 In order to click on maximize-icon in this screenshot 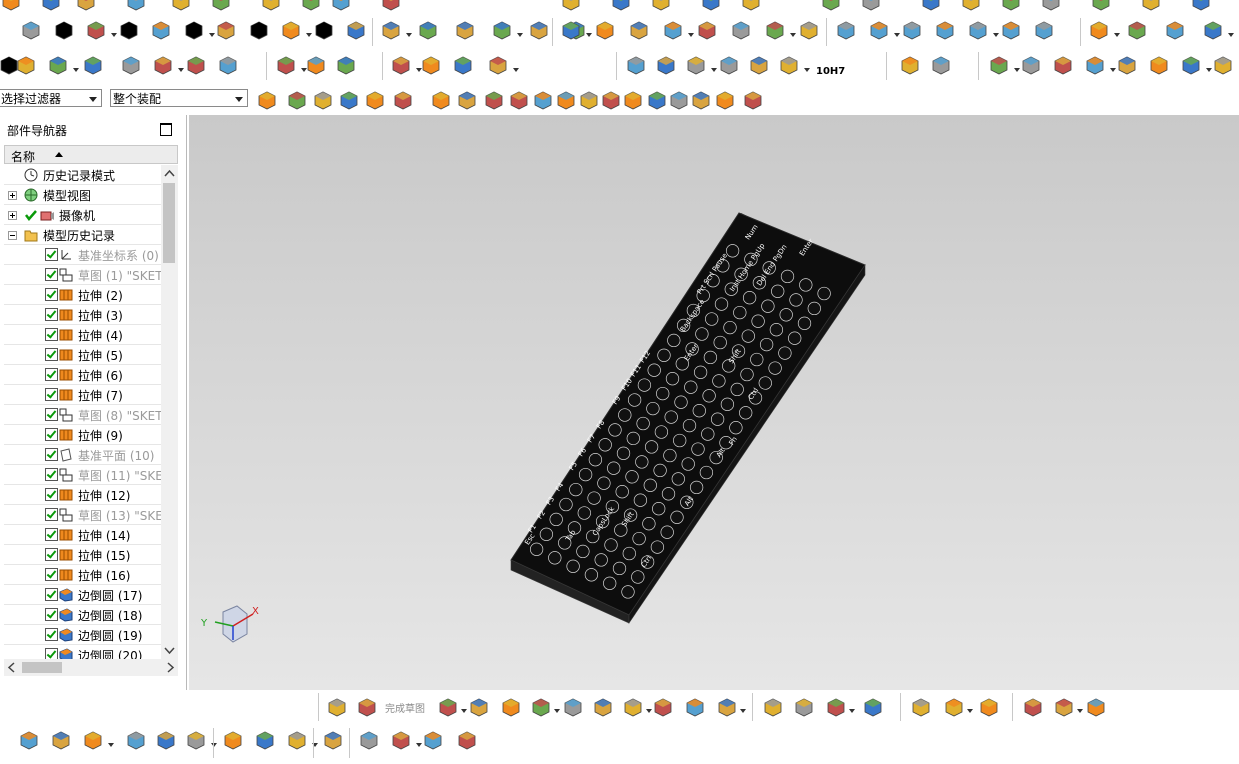, I will do `click(166, 129)`.